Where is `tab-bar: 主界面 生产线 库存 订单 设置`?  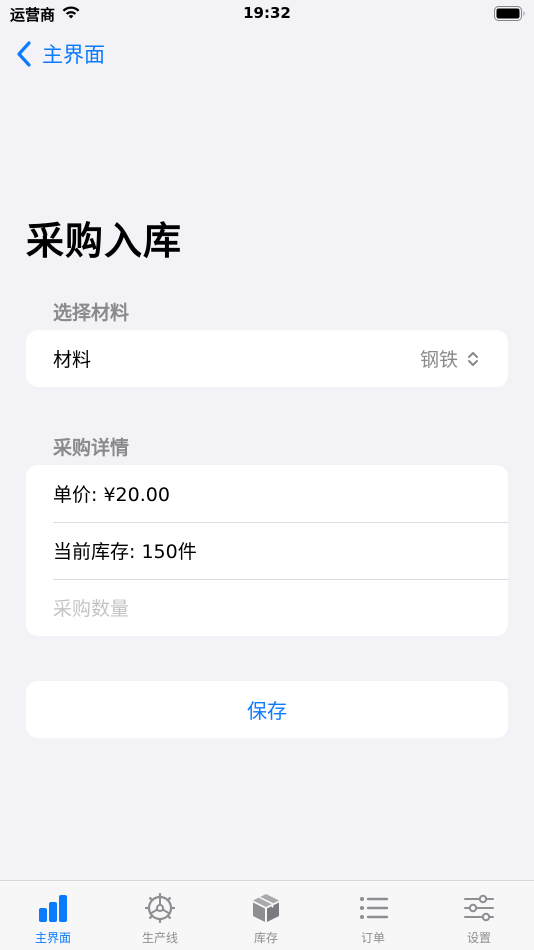 tab-bar: 主界面 生产线 库存 订单 设置 is located at coordinates (267, 915).